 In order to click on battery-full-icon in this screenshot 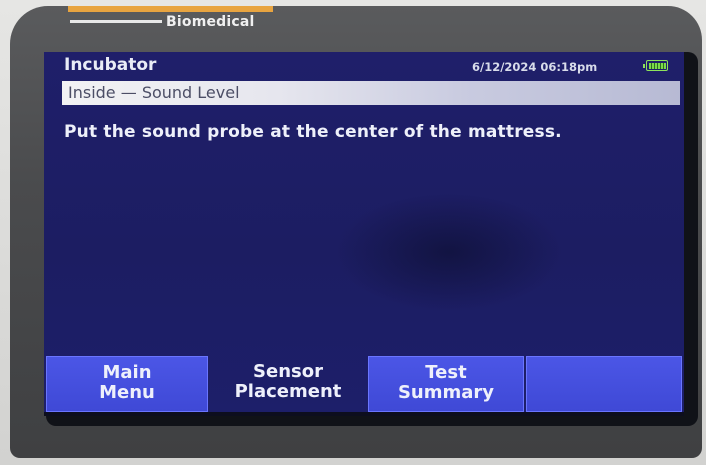, I will do `click(655, 65)`.